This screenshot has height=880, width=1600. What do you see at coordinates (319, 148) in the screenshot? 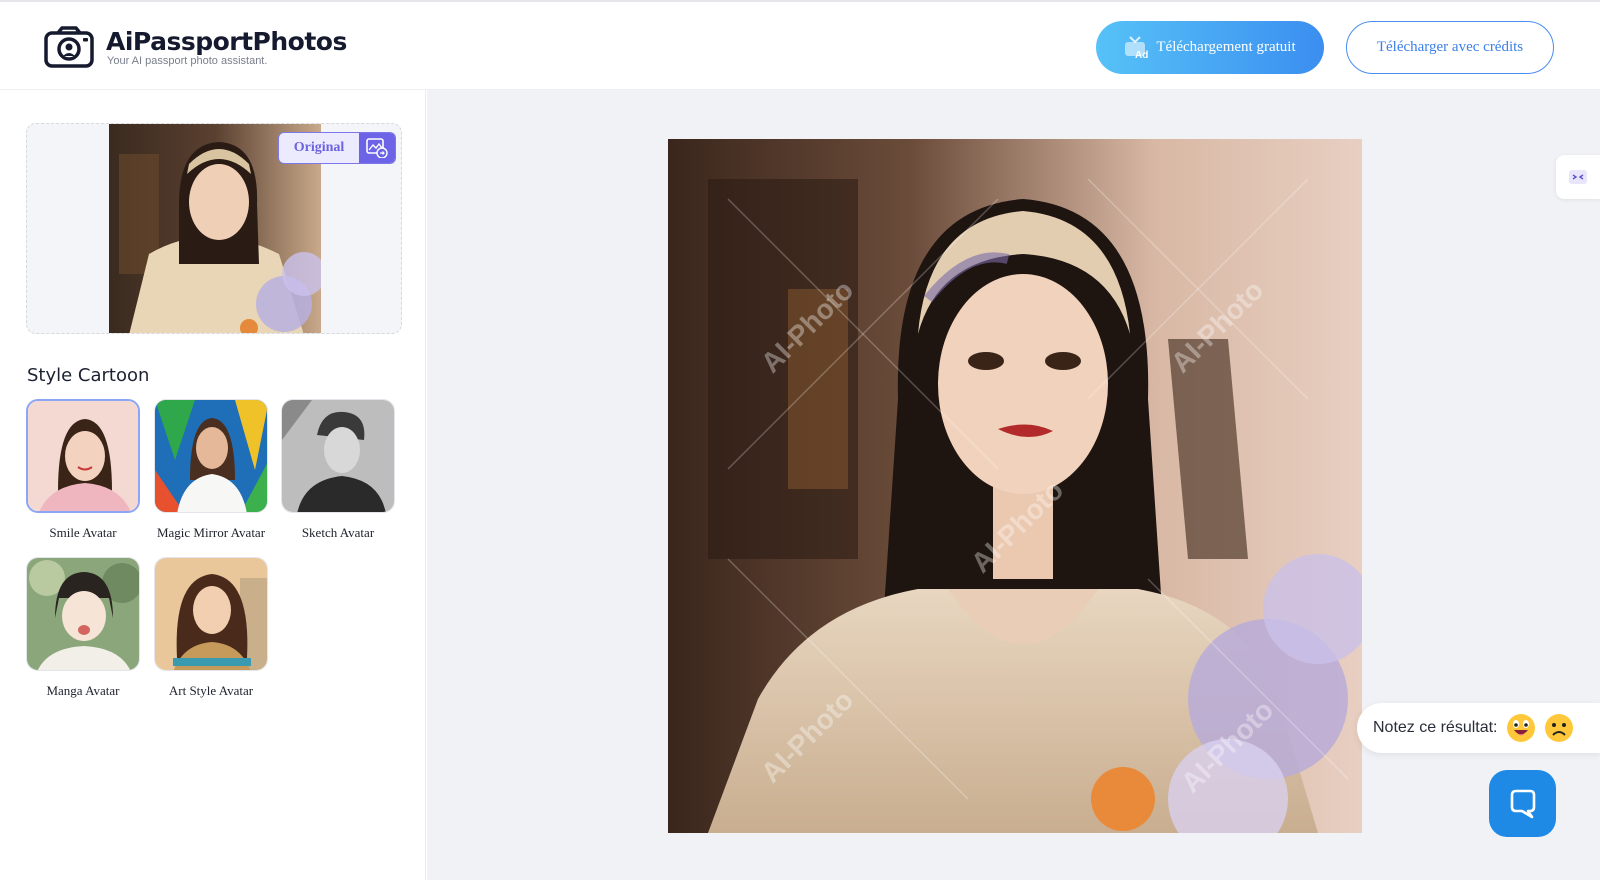
I see `original-label: Original` at bounding box center [319, 148].